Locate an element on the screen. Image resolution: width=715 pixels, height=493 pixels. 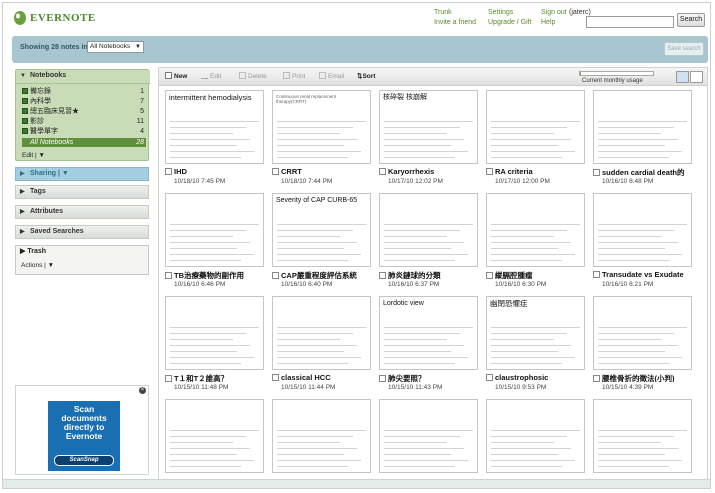
notebook-item: 醫學單字 4 is located at coordinates (84, 131).